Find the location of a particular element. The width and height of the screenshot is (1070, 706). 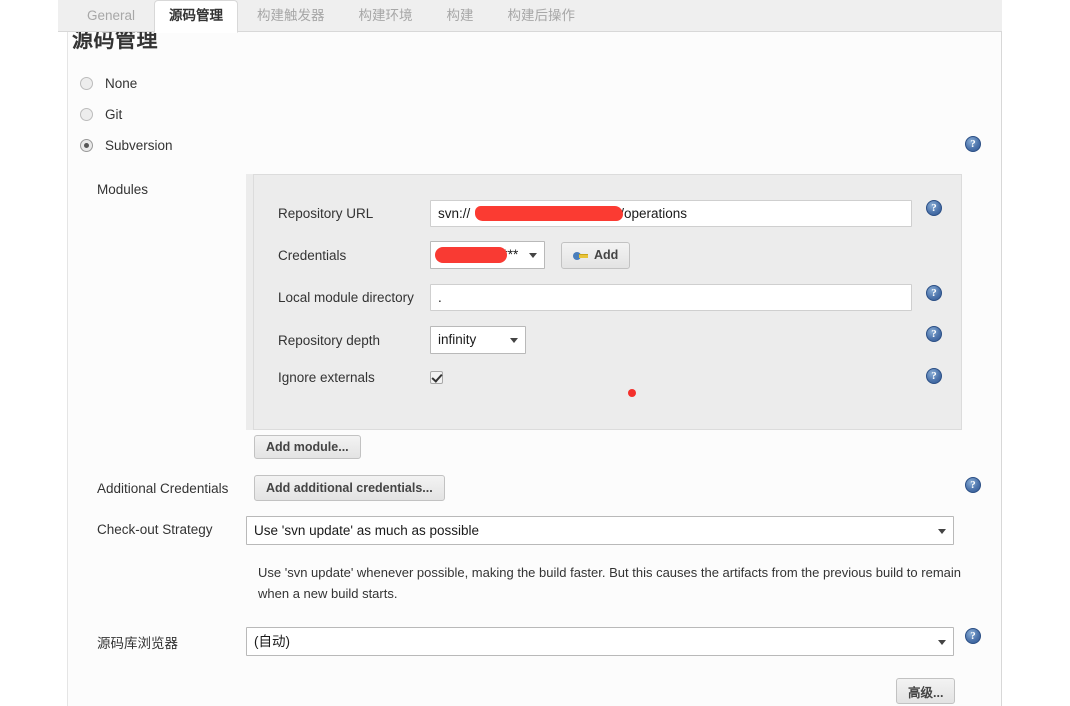

repository-url-label: Repository URL is located at coordinates (326, 213).